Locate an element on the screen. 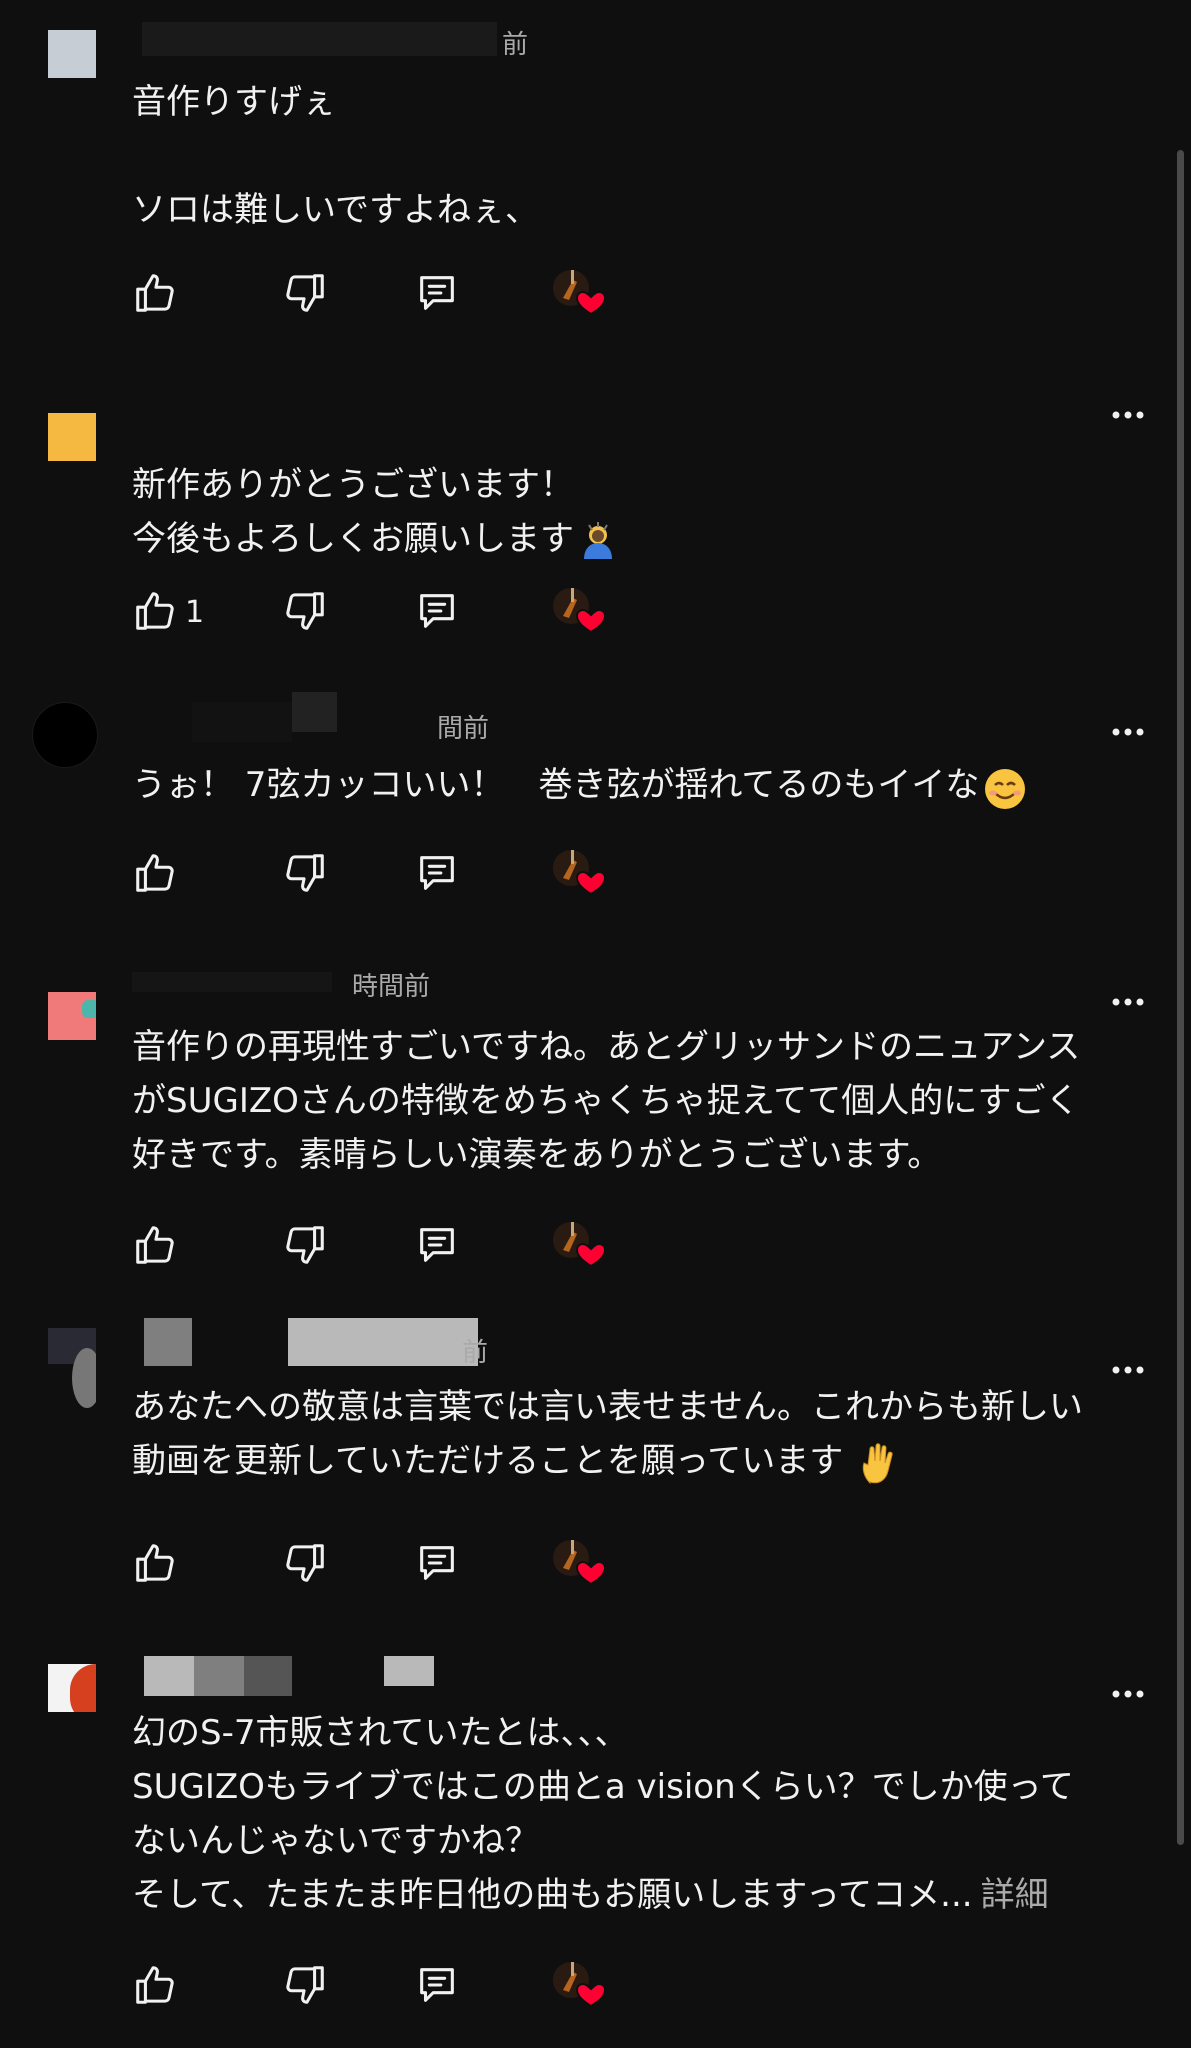  comment-meta: 時間前 is located at coordinates (307, 996).